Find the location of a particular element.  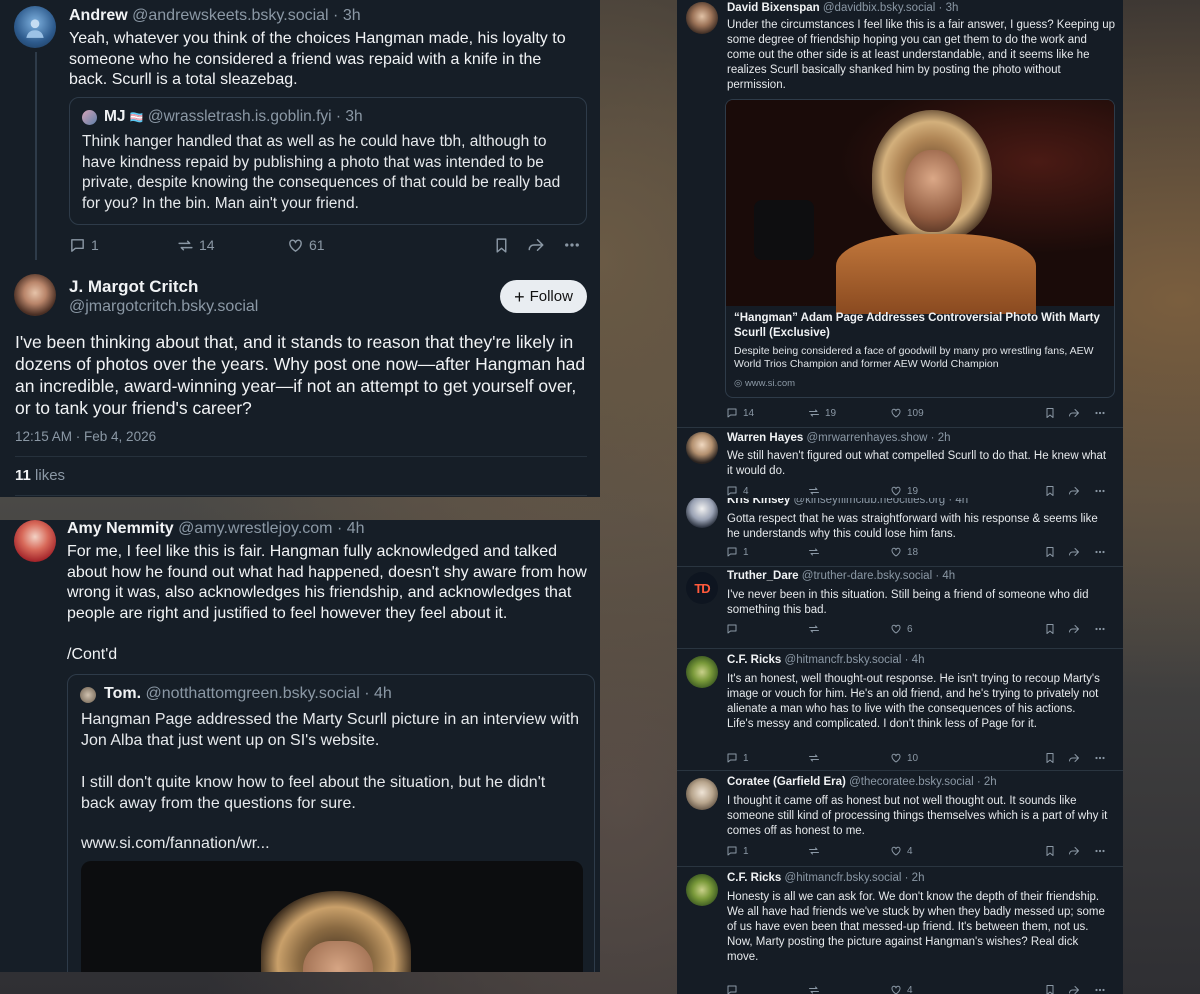

author-name: David Bixenspan is located at coordinates (773, 8).